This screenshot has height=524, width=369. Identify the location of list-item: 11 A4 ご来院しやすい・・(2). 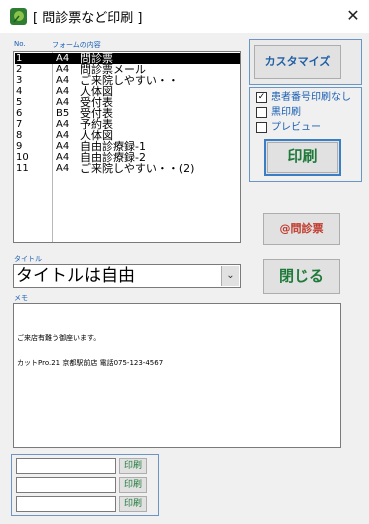
(127, 168).